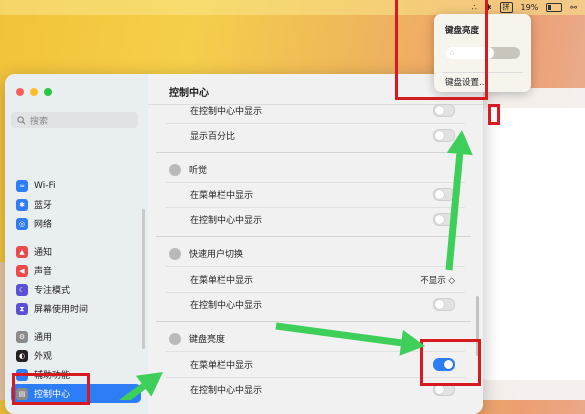 The height and width of the screenshot is (414, 585). I want to click on window-controls, so click(34, 92).